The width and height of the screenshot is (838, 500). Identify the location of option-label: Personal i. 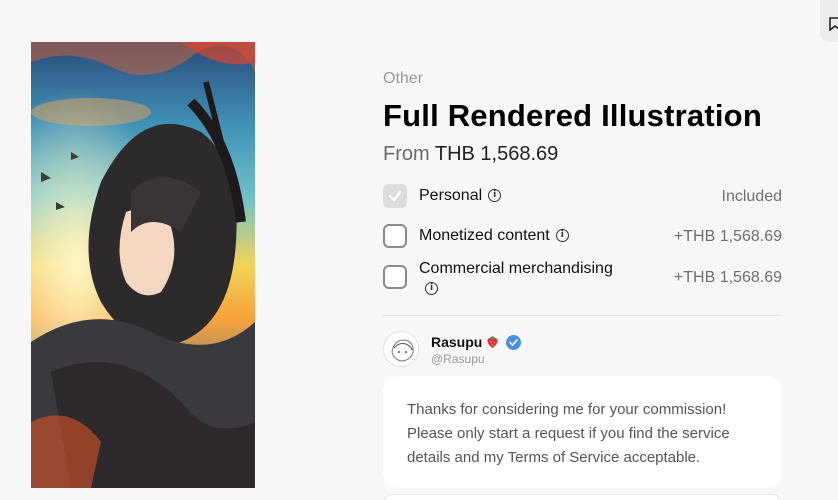
(460, 196).